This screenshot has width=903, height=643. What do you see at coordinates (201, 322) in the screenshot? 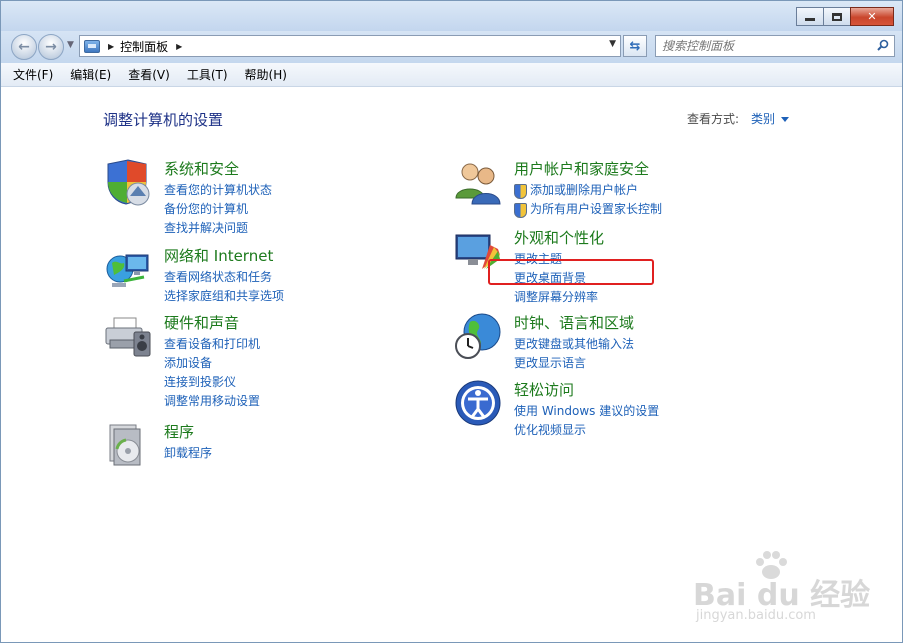
I see `category-title-hardware: 硬件和声音` at bounding box center [201, 322].